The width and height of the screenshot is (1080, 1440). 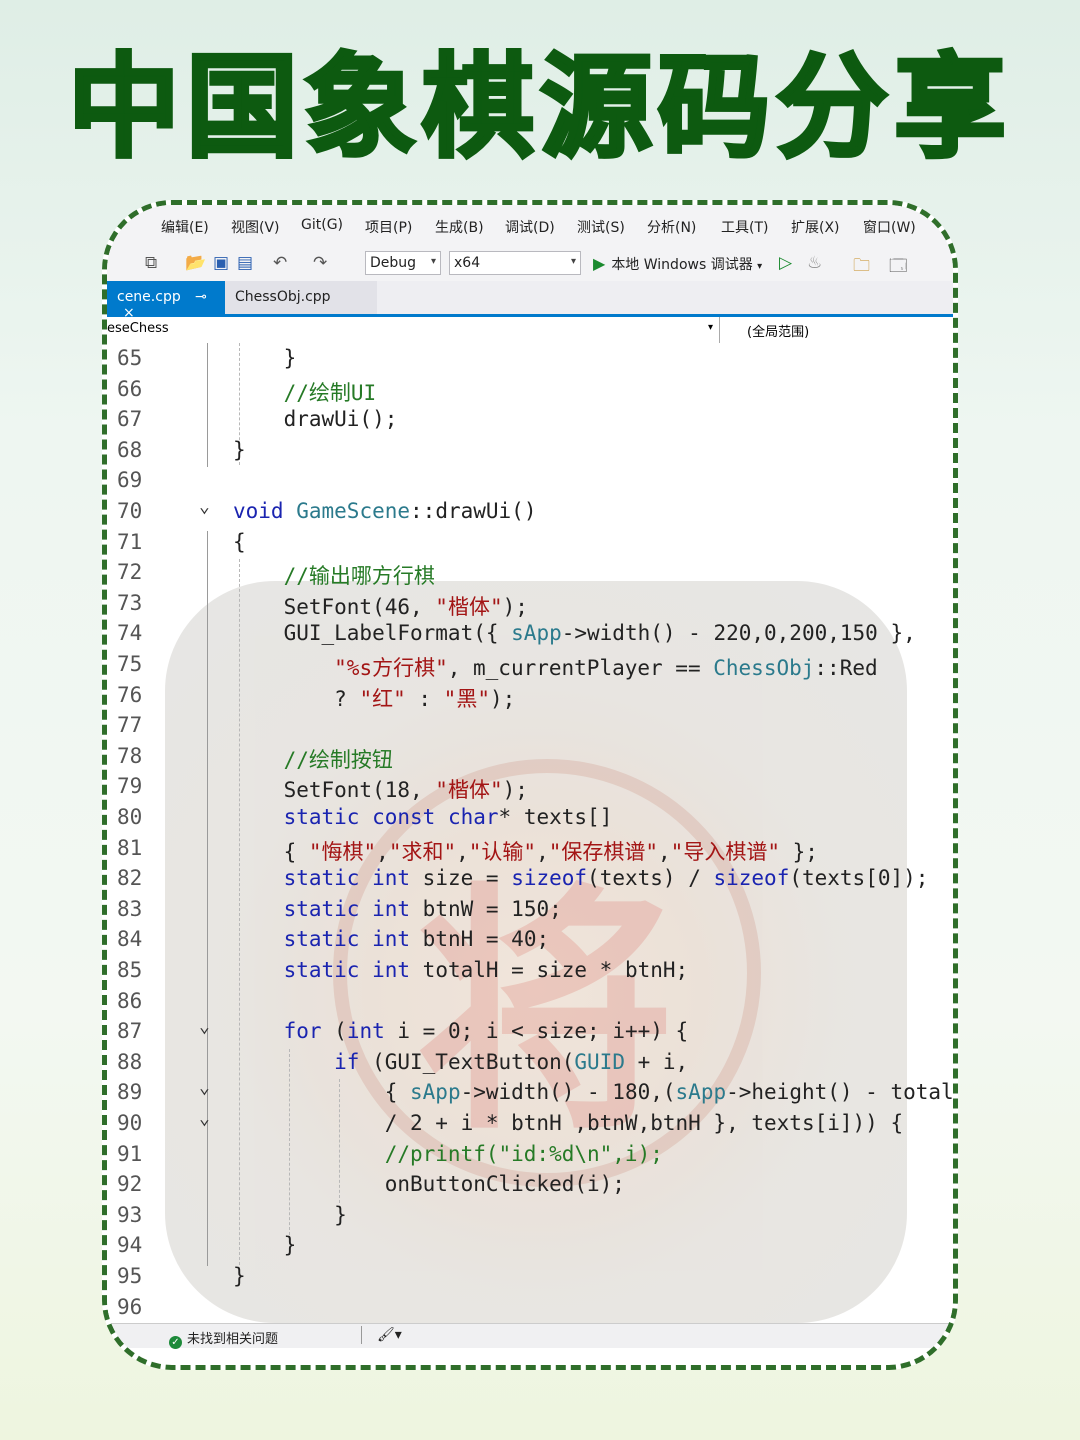 What do you see at coordinates (530, 572) in the screenshot?
I see `code-line: 72 //输出哪方行棋` at bounding box center [530, 572].